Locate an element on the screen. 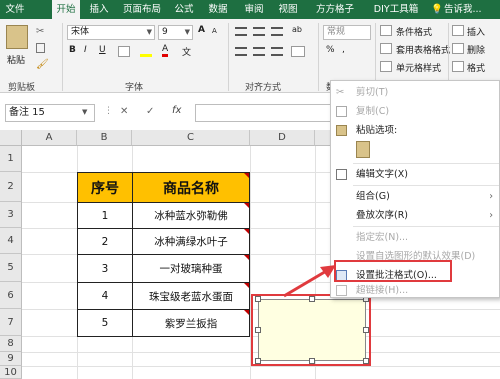  table-format-icon is located at coordinates (386, 48).